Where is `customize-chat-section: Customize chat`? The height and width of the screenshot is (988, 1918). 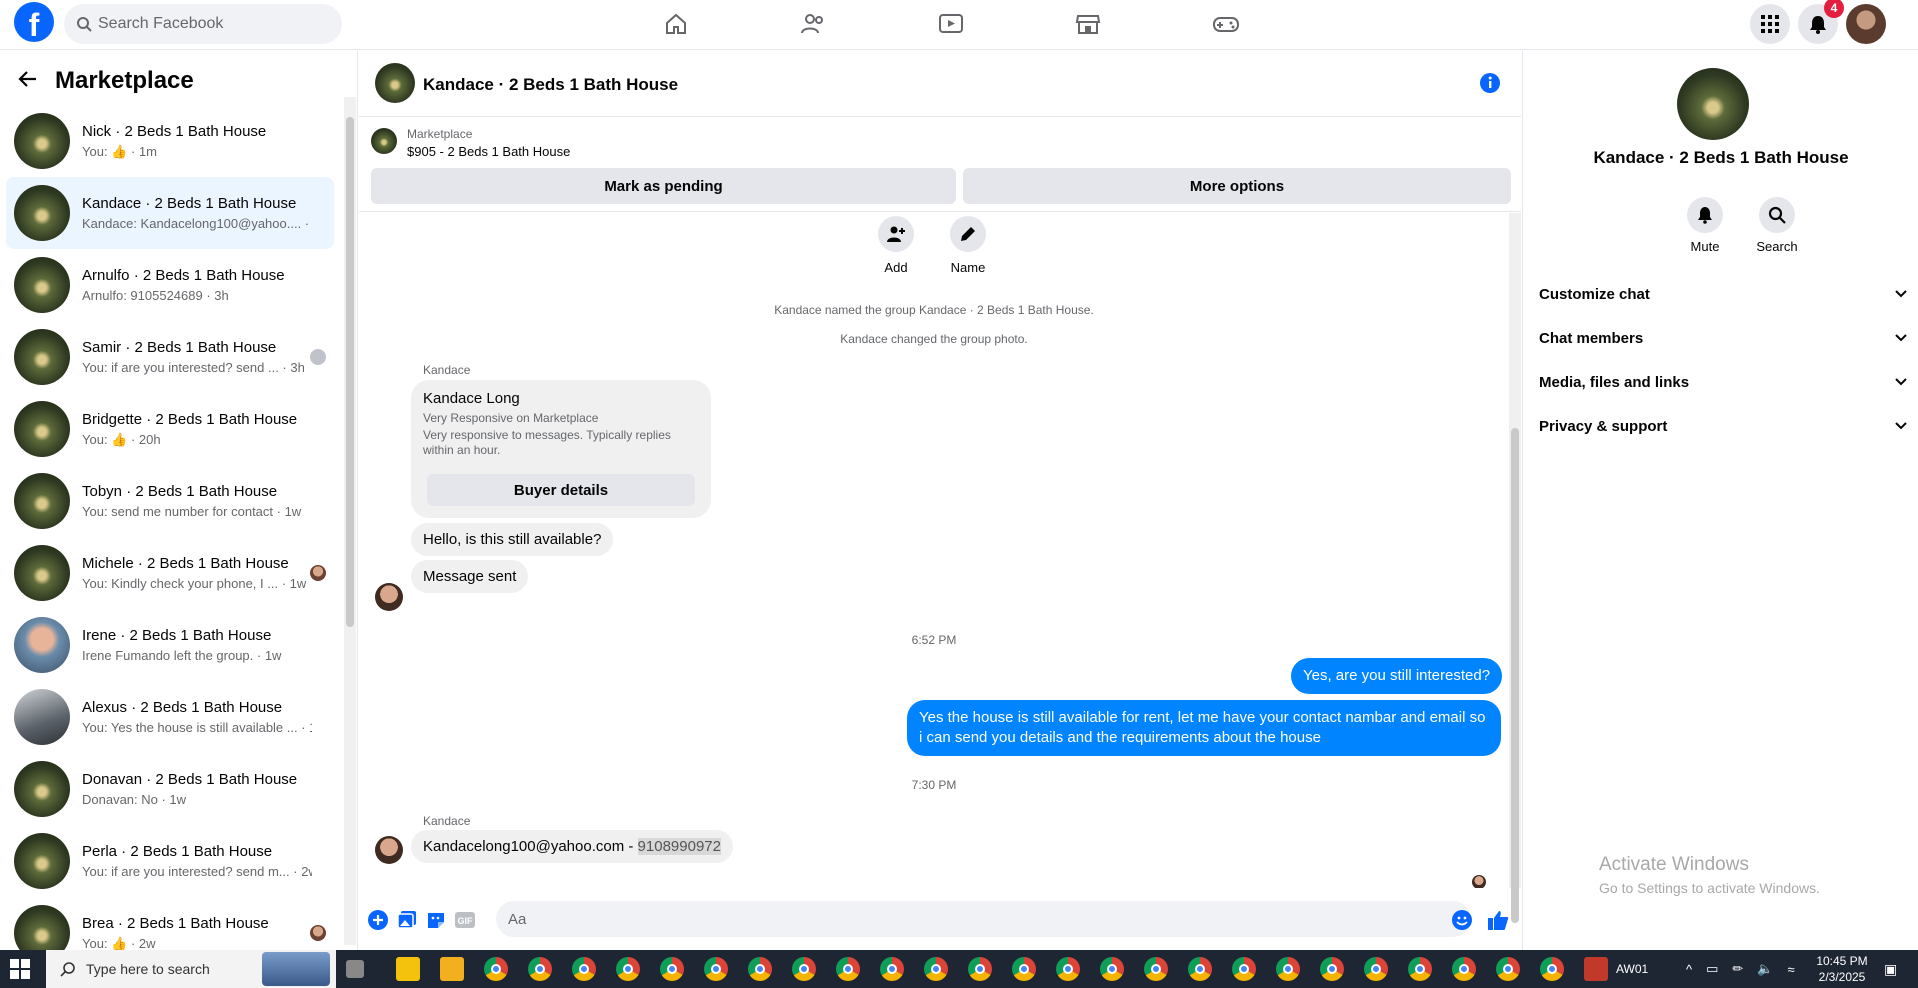 customize-chat-section: Customize chat is located at coordinates (1723, 294).